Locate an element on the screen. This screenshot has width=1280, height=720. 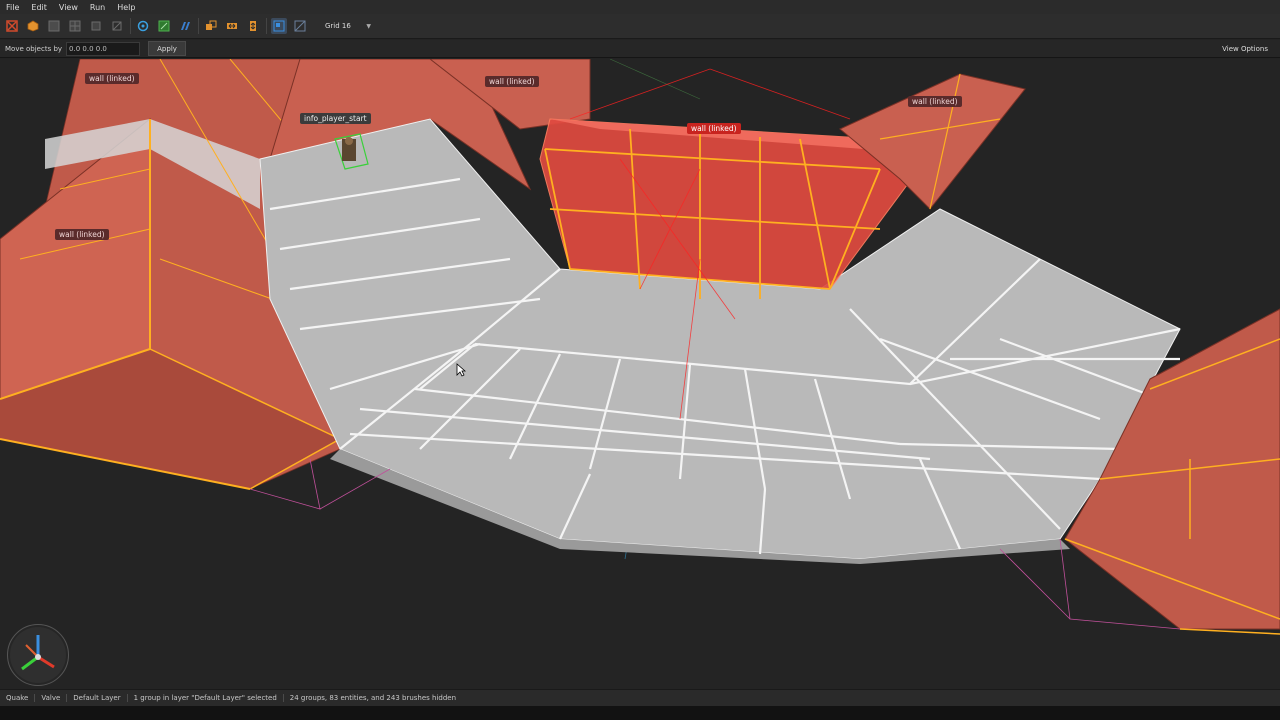
uv-lock-icon is located at coordinates (185, 26).